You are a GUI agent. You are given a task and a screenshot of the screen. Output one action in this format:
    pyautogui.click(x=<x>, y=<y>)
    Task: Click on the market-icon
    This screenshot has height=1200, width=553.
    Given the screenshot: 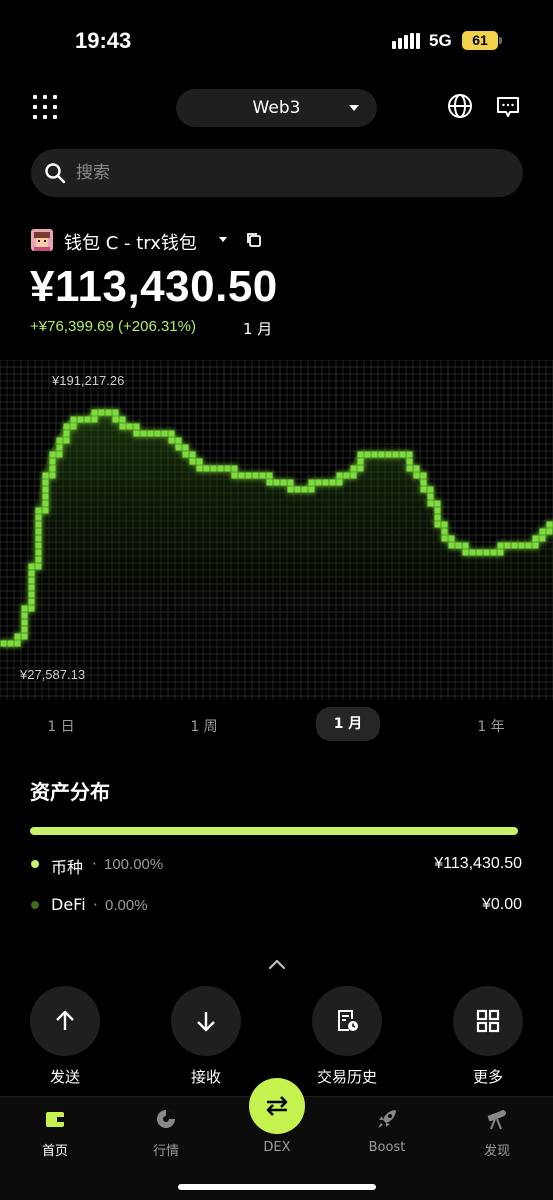 What is the action you would take?
    pyautogui.click(x=166, y=1119)
    